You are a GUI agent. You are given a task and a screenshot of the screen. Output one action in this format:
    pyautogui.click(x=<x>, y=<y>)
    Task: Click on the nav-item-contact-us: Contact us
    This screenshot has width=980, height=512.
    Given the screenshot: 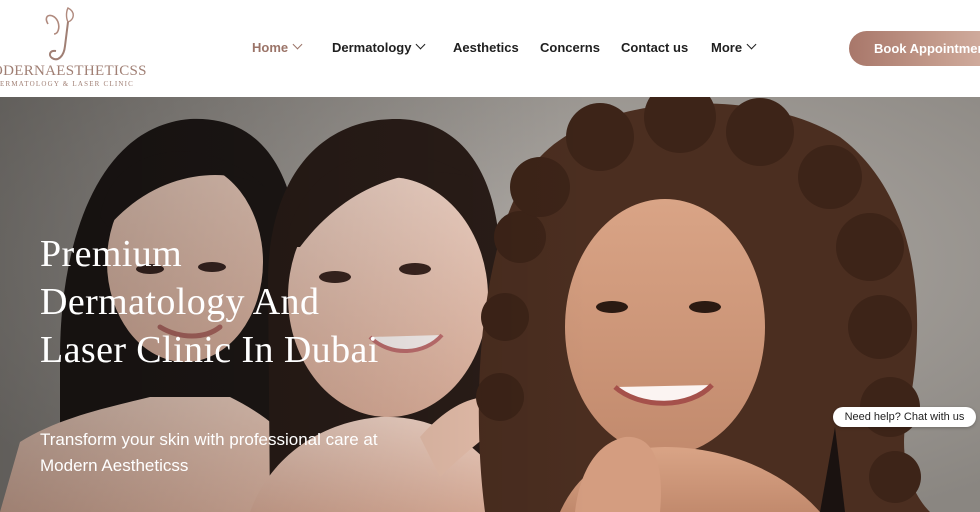 What is the action you would take?
    pyautogui.click(x=654, y=47)
    